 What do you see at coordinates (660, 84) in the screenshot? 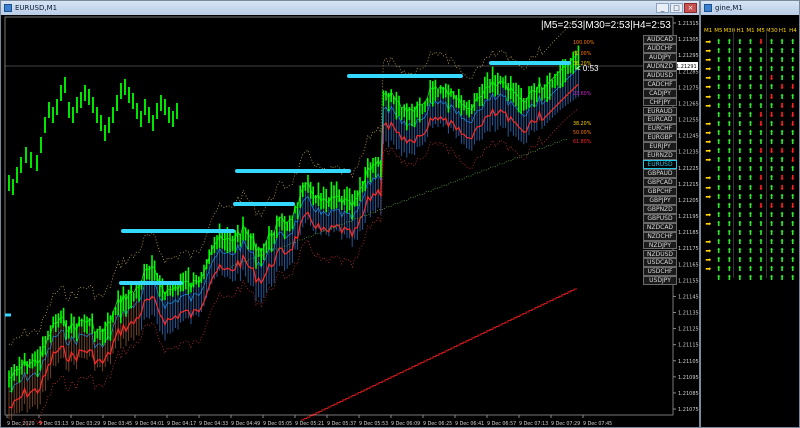
I see `symbol-button-cadchf: CADCHF` at bounding box center [660, 84].